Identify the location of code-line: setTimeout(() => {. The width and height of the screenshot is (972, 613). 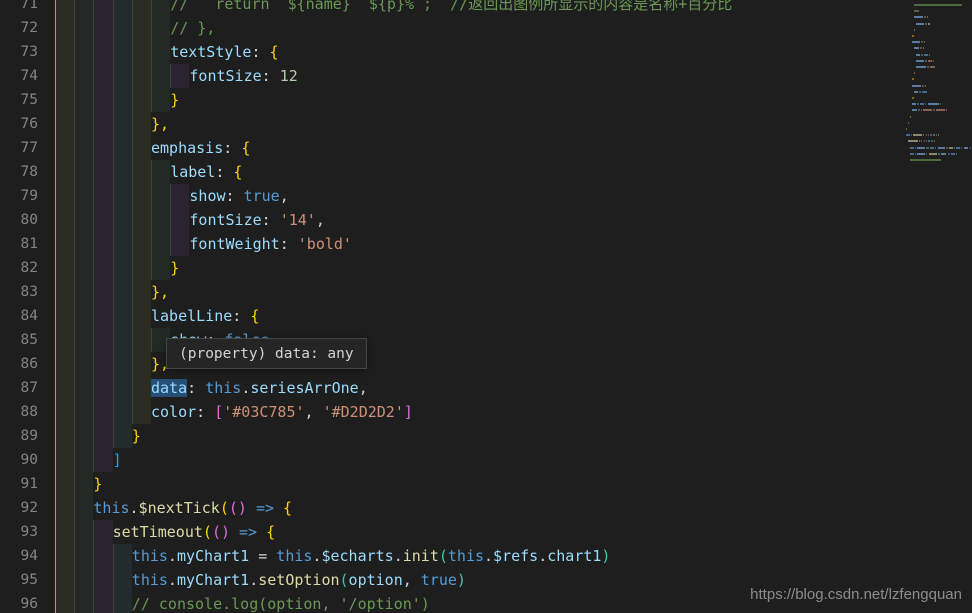
(486, 532).